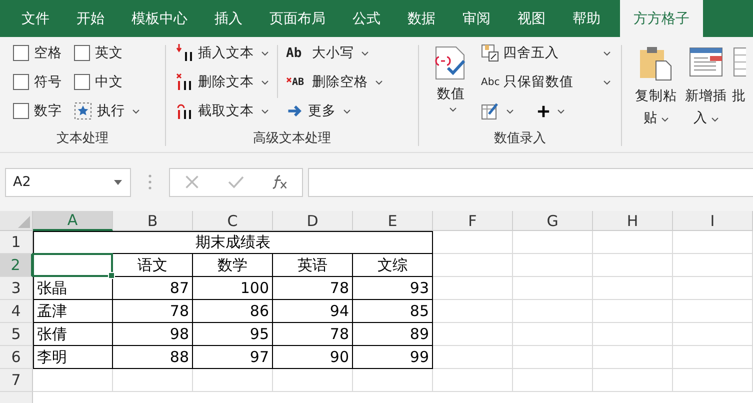  I want to click on score-cell: 86, so click(233, 311).